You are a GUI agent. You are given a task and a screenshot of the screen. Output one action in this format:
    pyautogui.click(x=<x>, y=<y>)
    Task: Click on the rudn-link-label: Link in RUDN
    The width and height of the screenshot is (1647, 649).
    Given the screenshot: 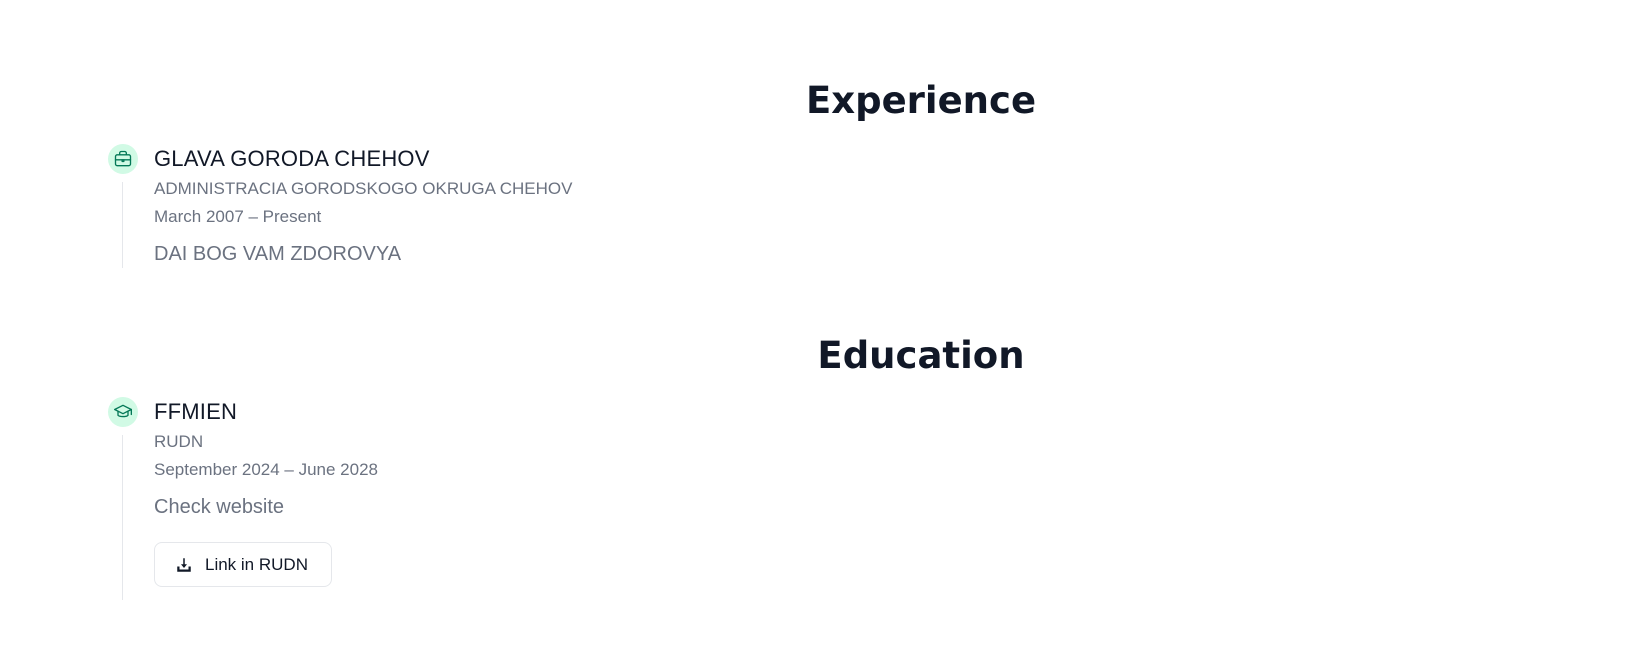 What is the action you would take?
    pyautogui.click(x=256, y=564)
    